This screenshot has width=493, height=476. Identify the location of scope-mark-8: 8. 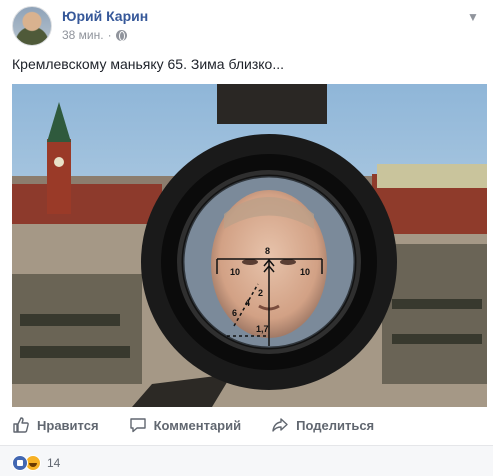
(267, 251).